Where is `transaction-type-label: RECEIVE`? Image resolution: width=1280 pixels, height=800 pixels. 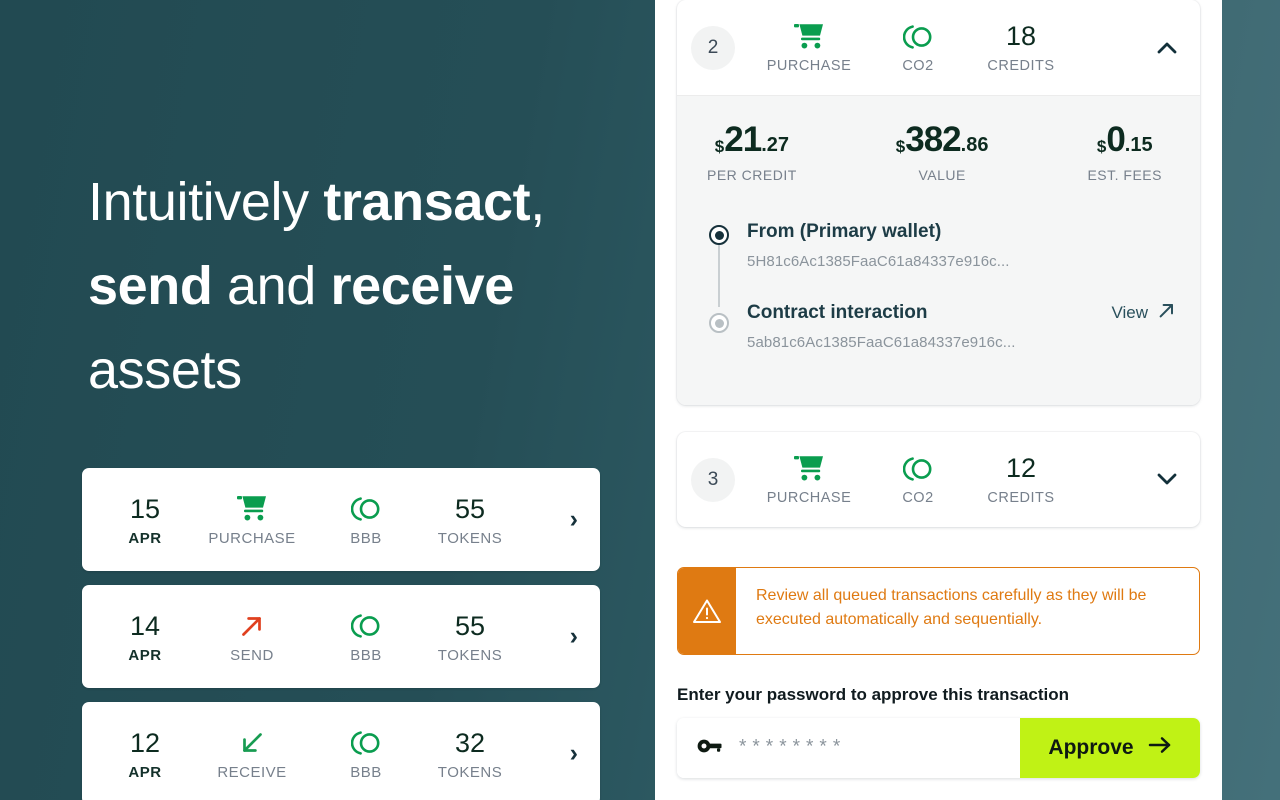 transaction-type-label: RECEIVE is located at coordinates (252, 772).